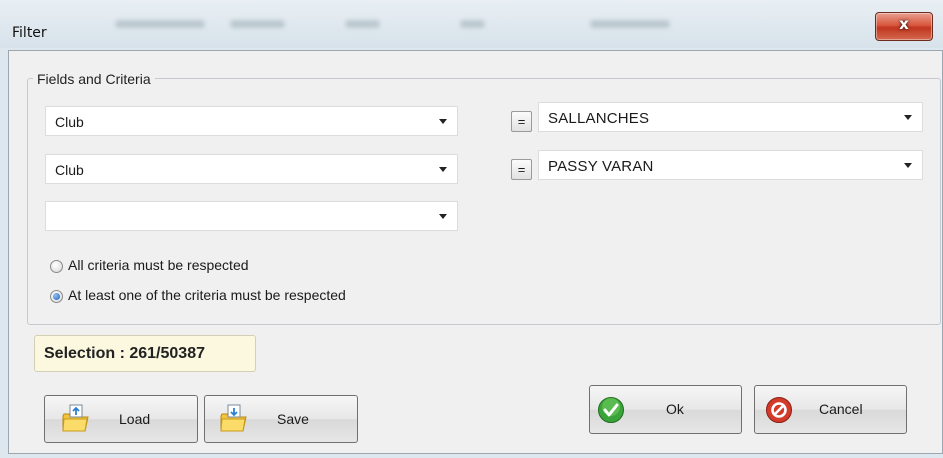  Describe the element at coordinates (730, 165) in the screenshot. I see `criterion-combo-2: PASSY VARAN` at that location.